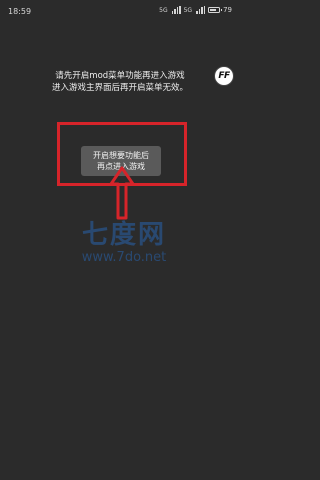 This screenshot has height=480, width=320. I want to click on up-arrow-icon, so click(122, 193).